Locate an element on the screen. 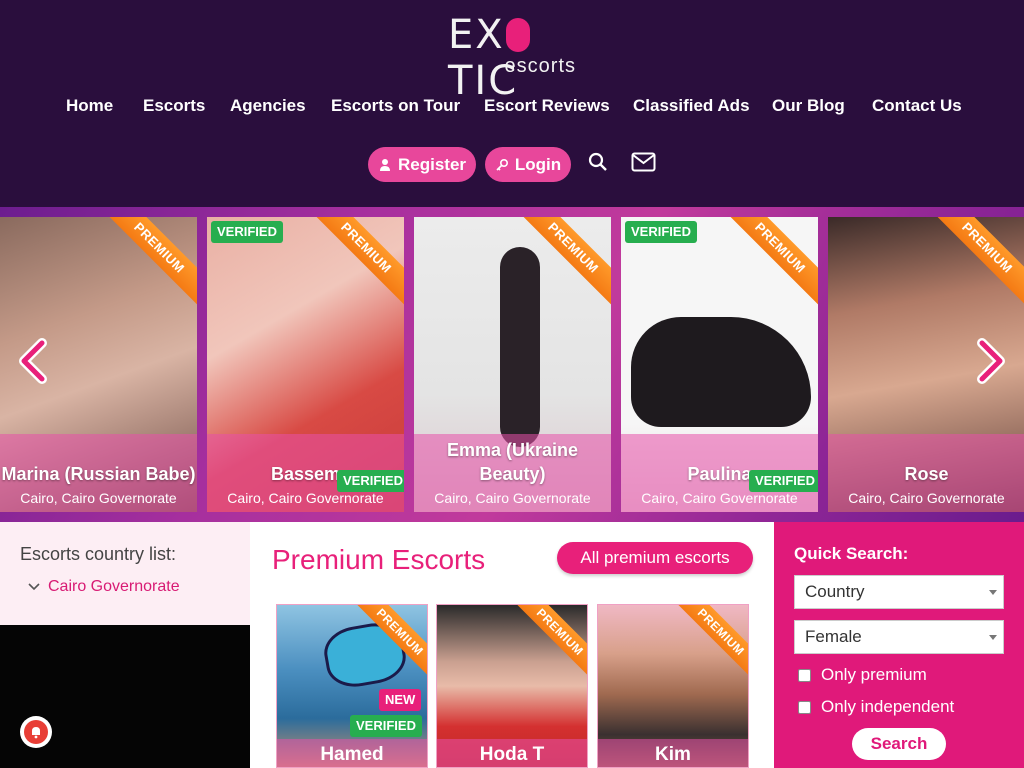 The image size is (1024, 768). quick-search-title: Quick Search: is located at coordinates (851, 553).